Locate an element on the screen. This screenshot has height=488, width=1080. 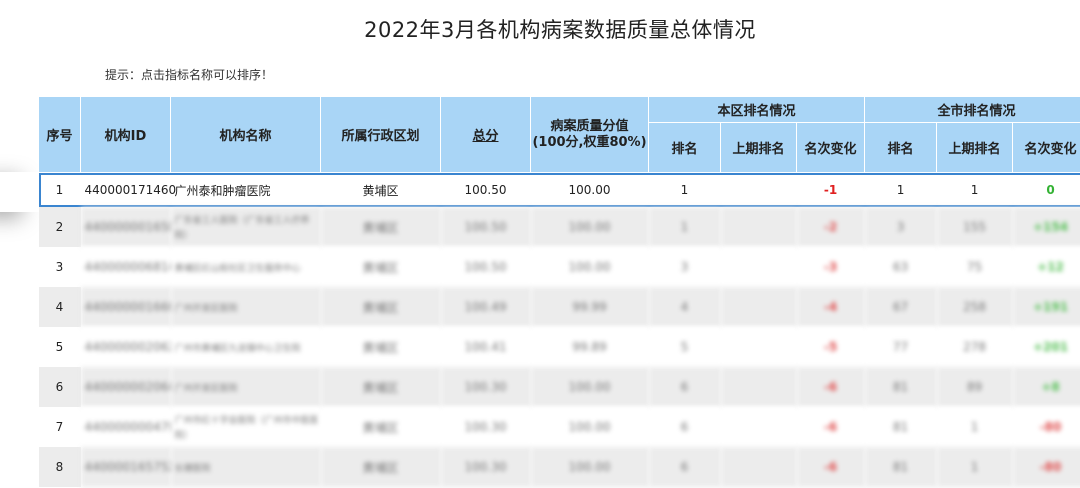
cell-city-prev-rank-text: 258 is located at coordinates (974, 307).